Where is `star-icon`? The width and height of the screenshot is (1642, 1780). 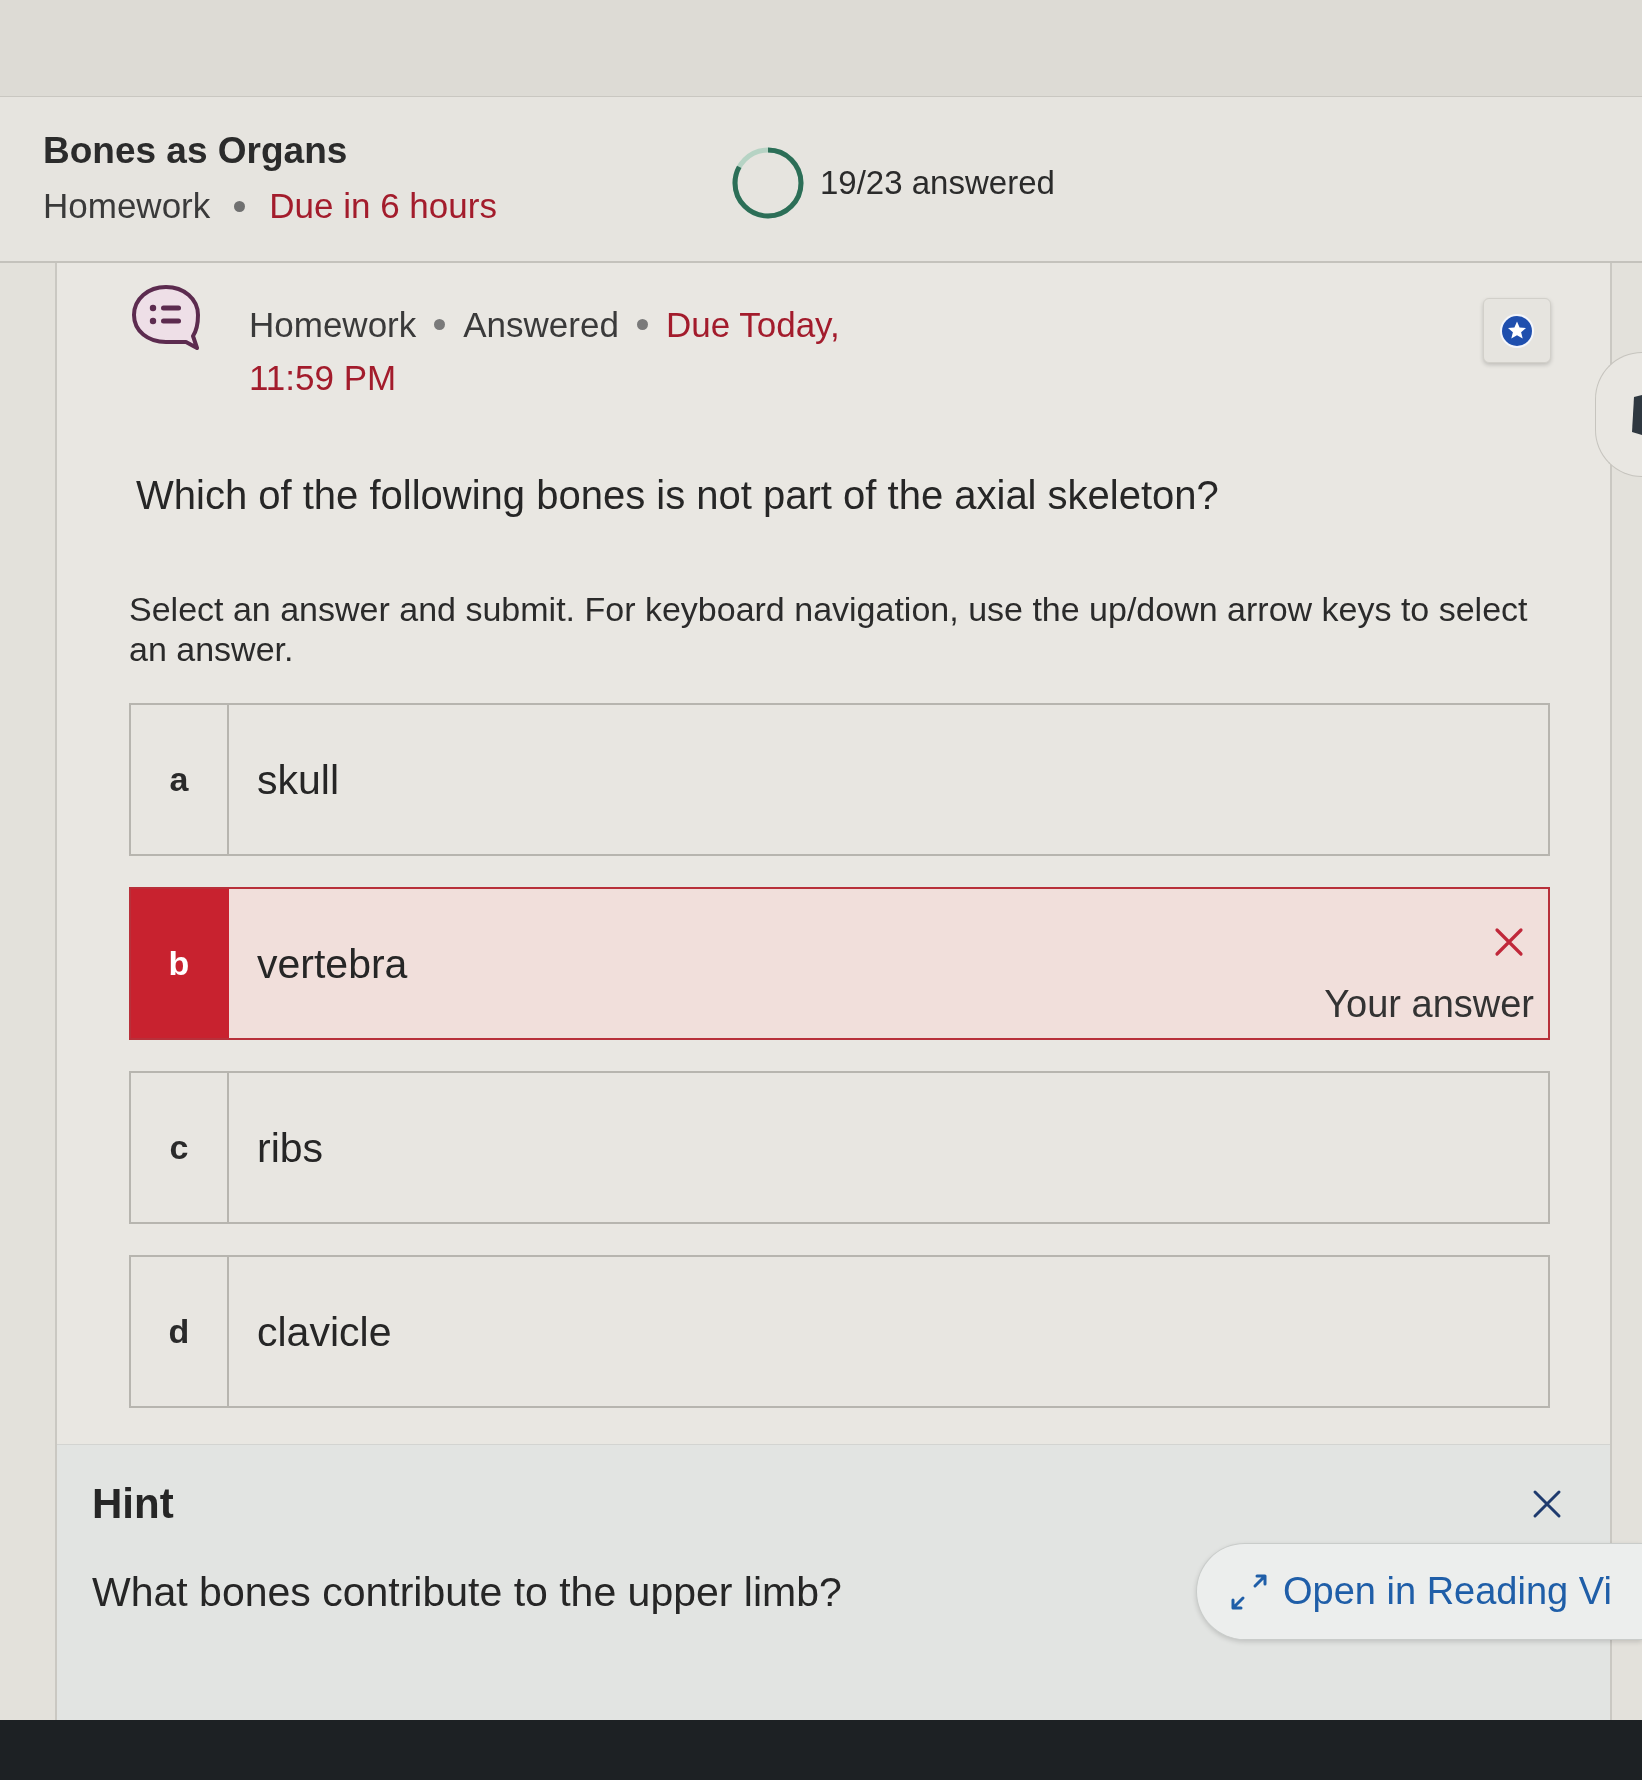 star-icon is located at coordinates (1517, 330).